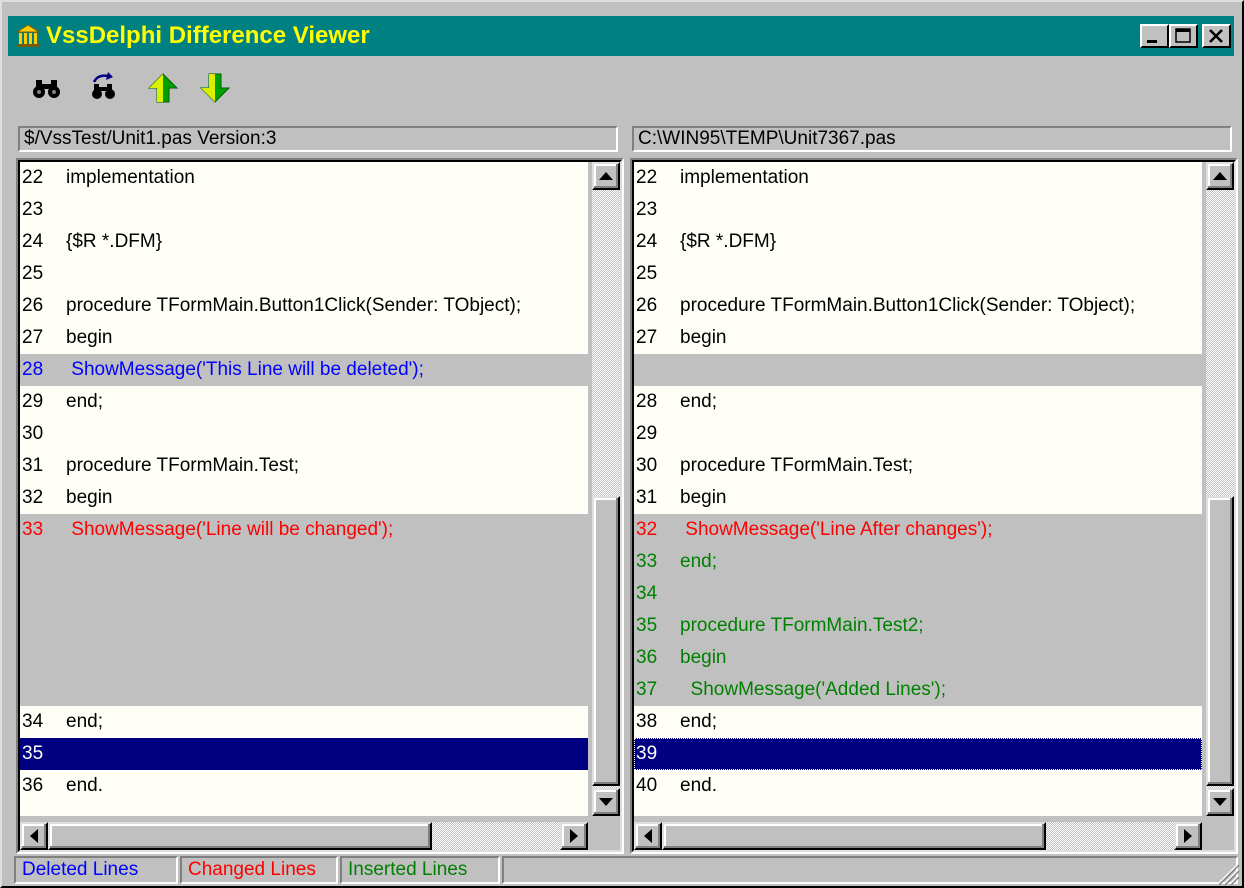  I want to click on right-scroll-left-button, so click(648, 836).